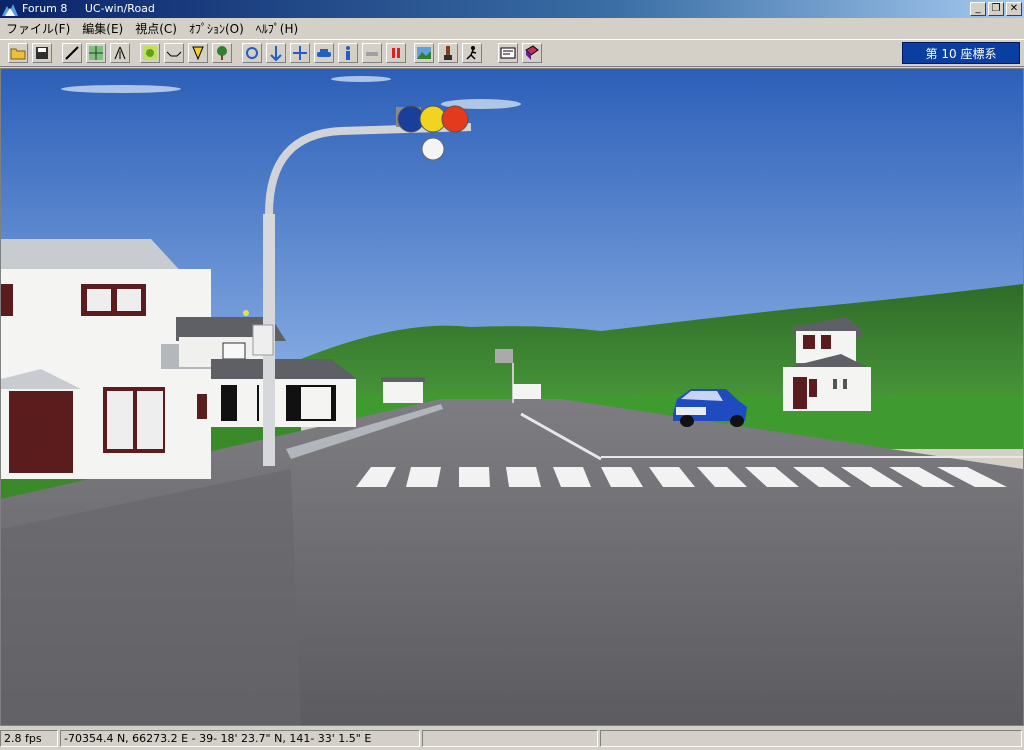 This screenshot has height=750, width=1024. What do you see at coordinates (29, 738) in the screenshot?
I see `fps-indicator: 2.8 fps` at bounding box center [29, 738].